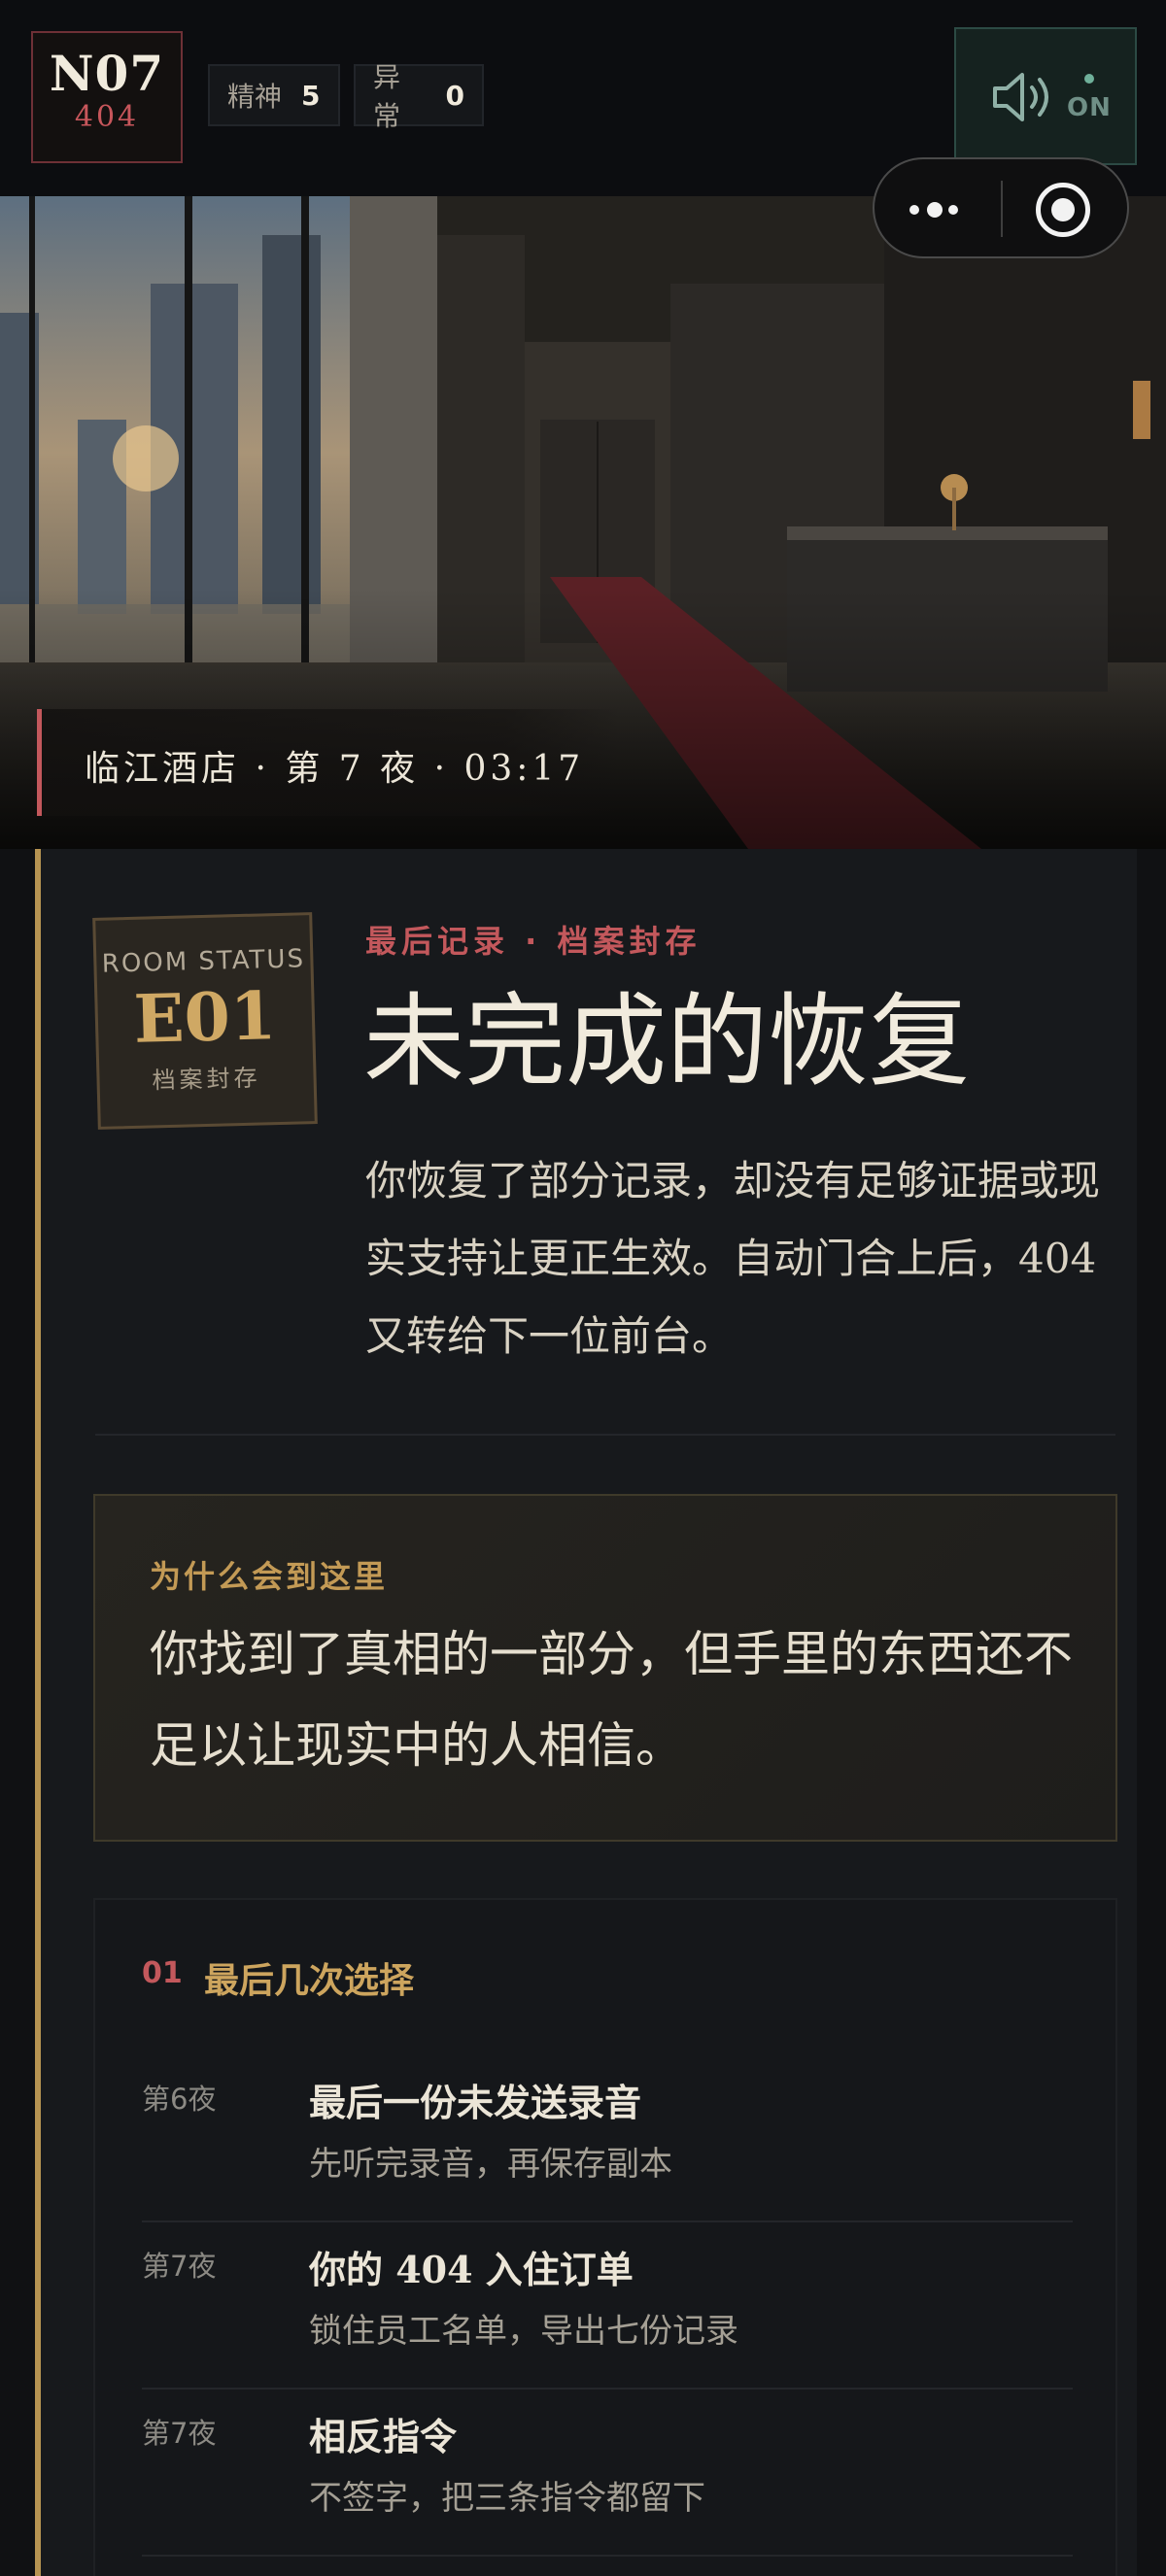  What do you see at coordinates (1089, 79) in the screenshot?
I see `sound-on-indicator-dot` at bounding box center [1089, 79].